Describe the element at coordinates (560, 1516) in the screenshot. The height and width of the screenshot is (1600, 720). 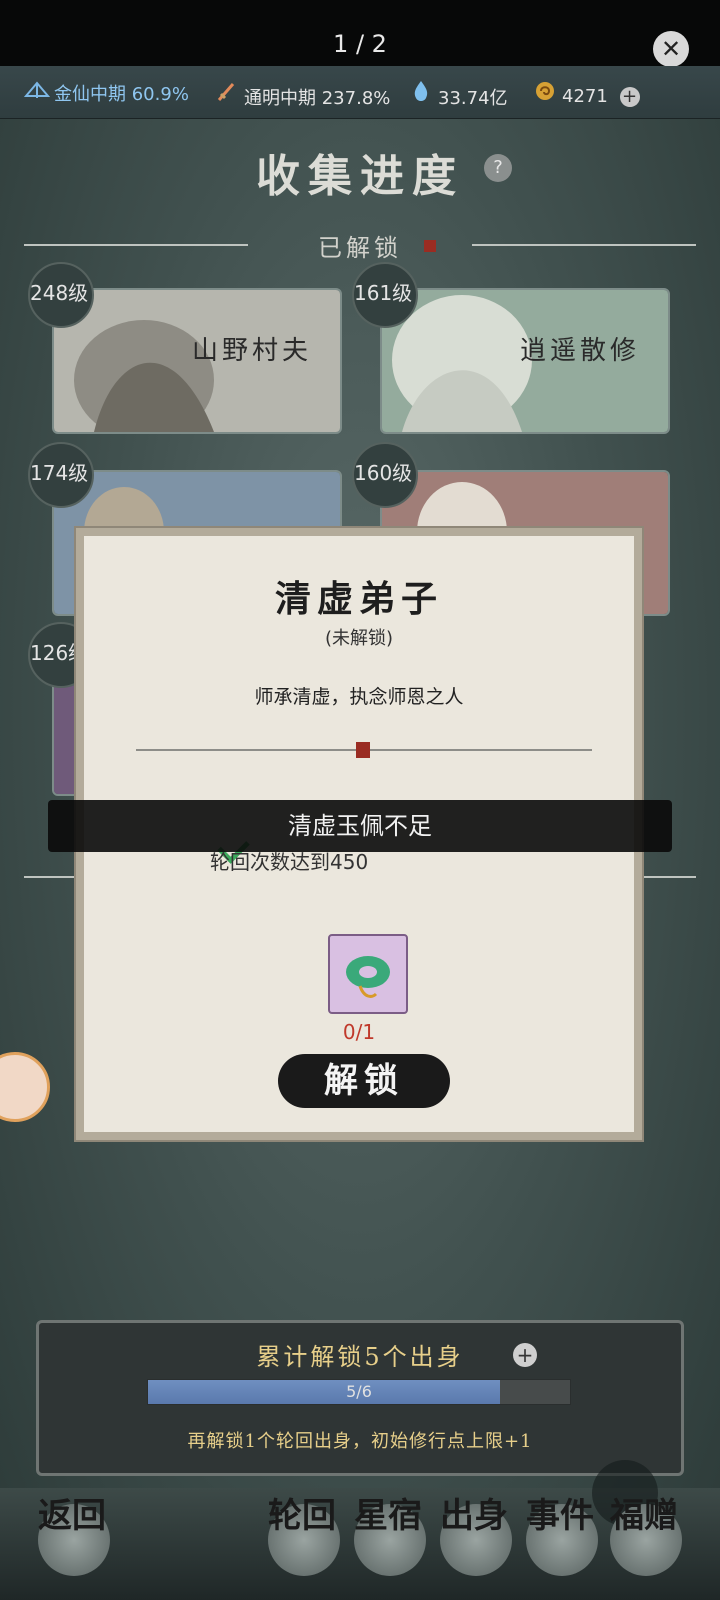
I see `nav-label: 事件` at that location.